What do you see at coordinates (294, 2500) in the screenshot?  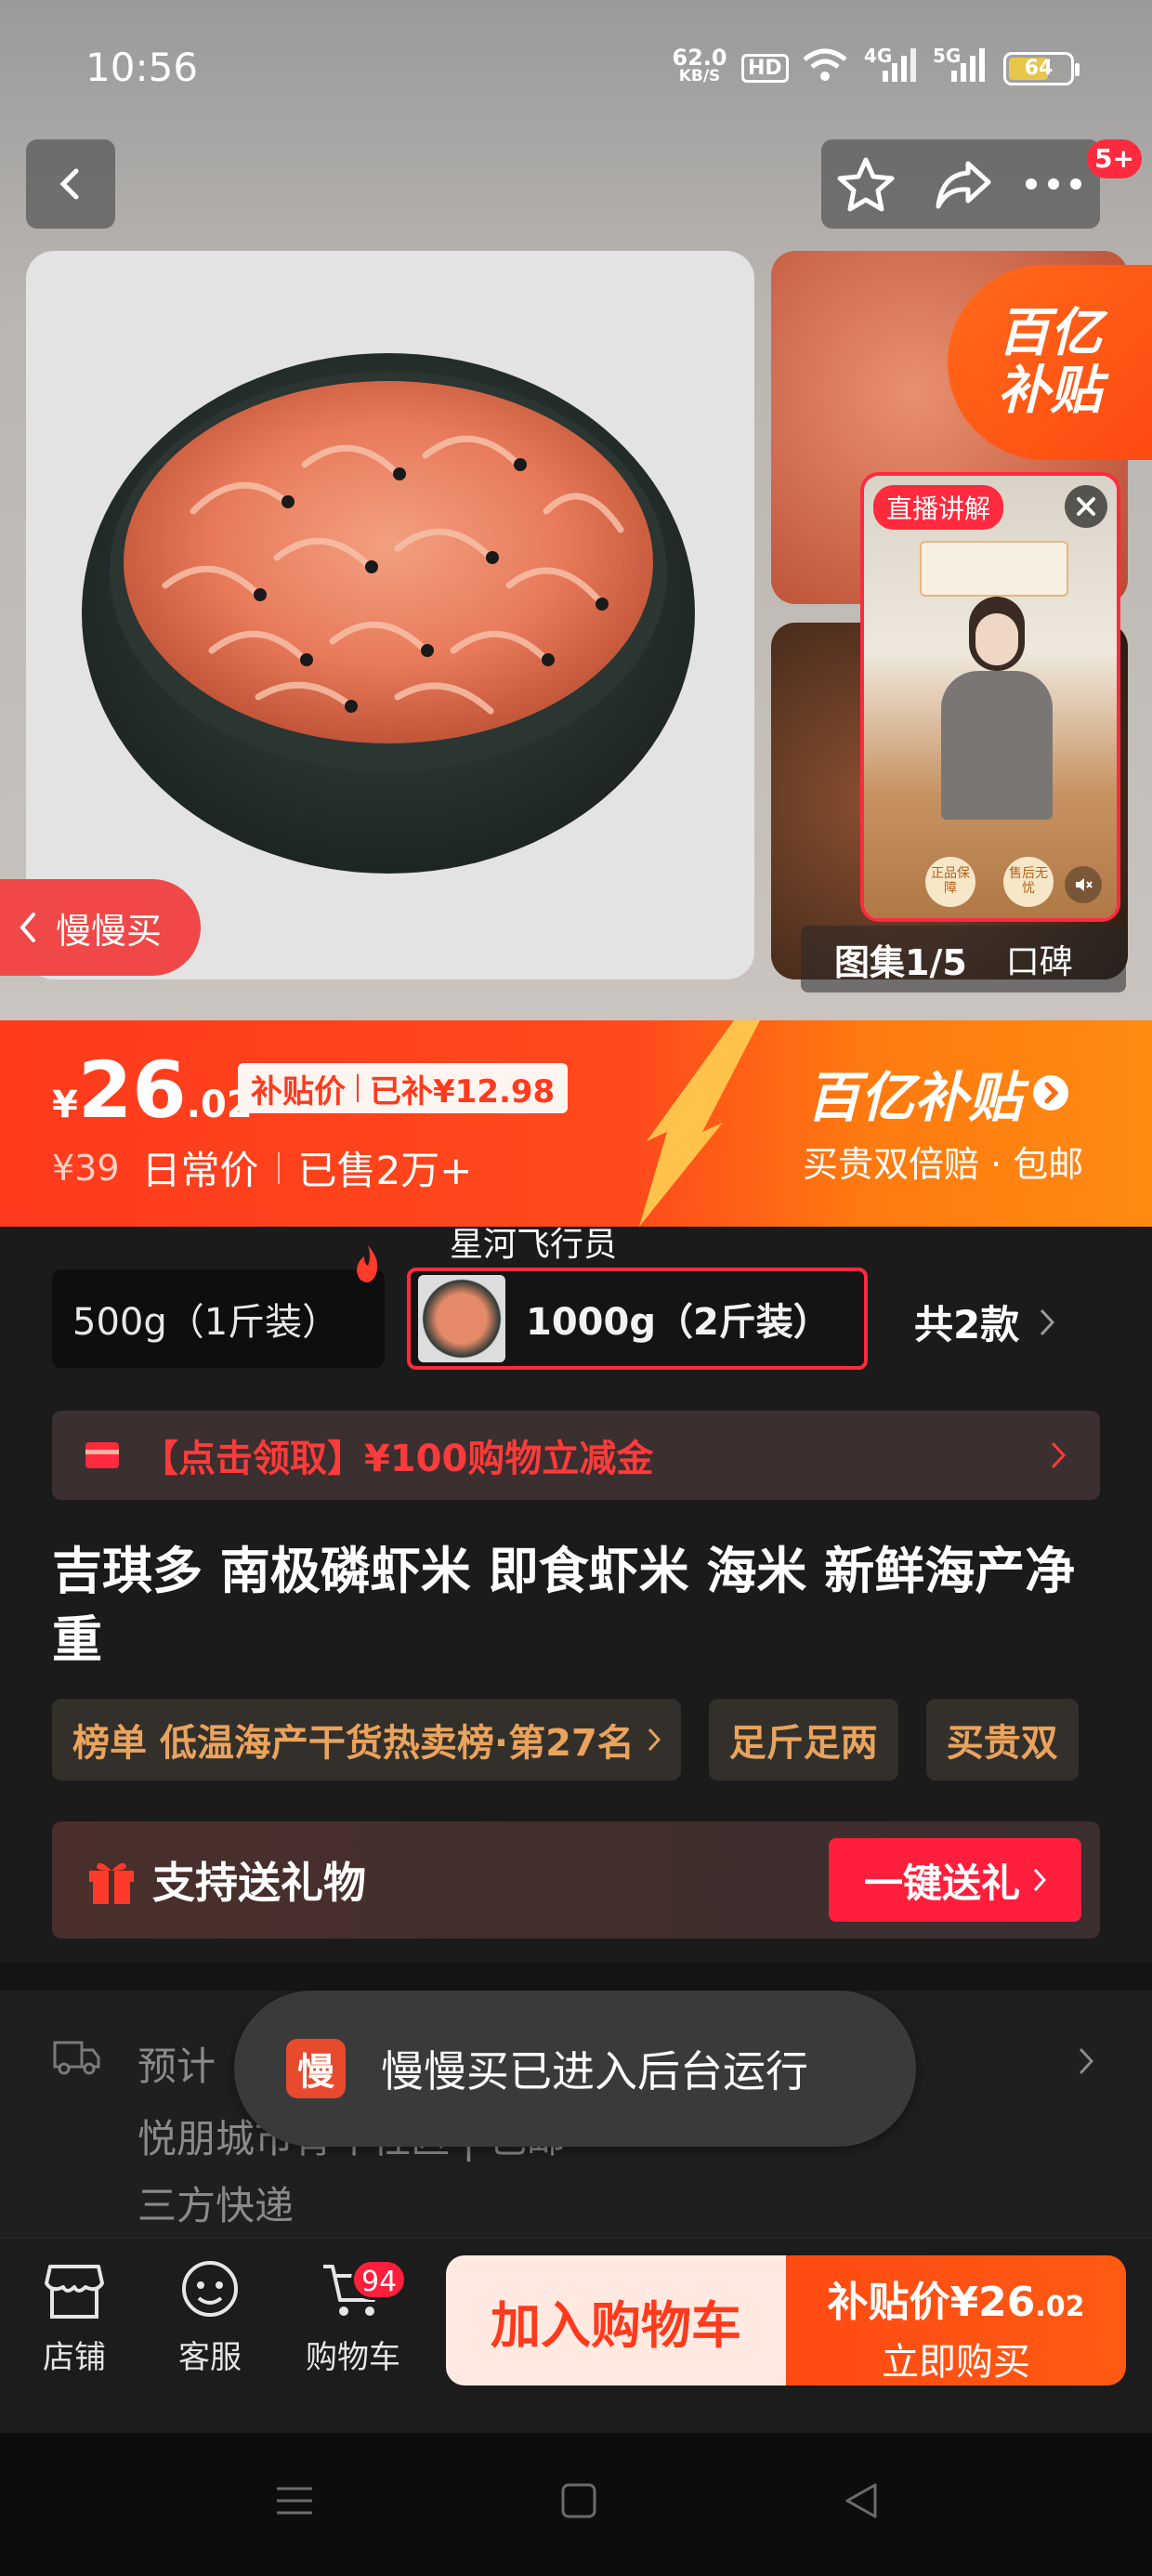 I see `menu-icon` at bounding box center [294, 2500].